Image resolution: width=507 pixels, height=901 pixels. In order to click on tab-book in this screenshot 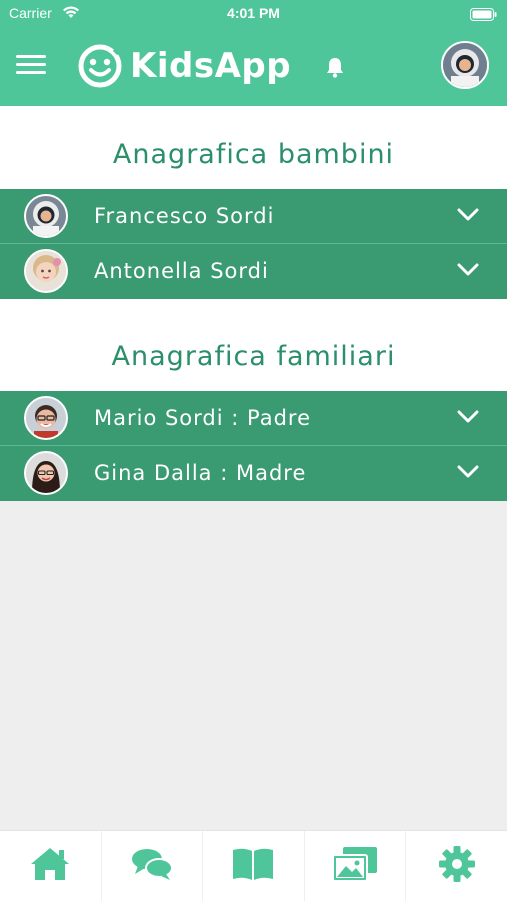, I will do `click(254, 866)`.